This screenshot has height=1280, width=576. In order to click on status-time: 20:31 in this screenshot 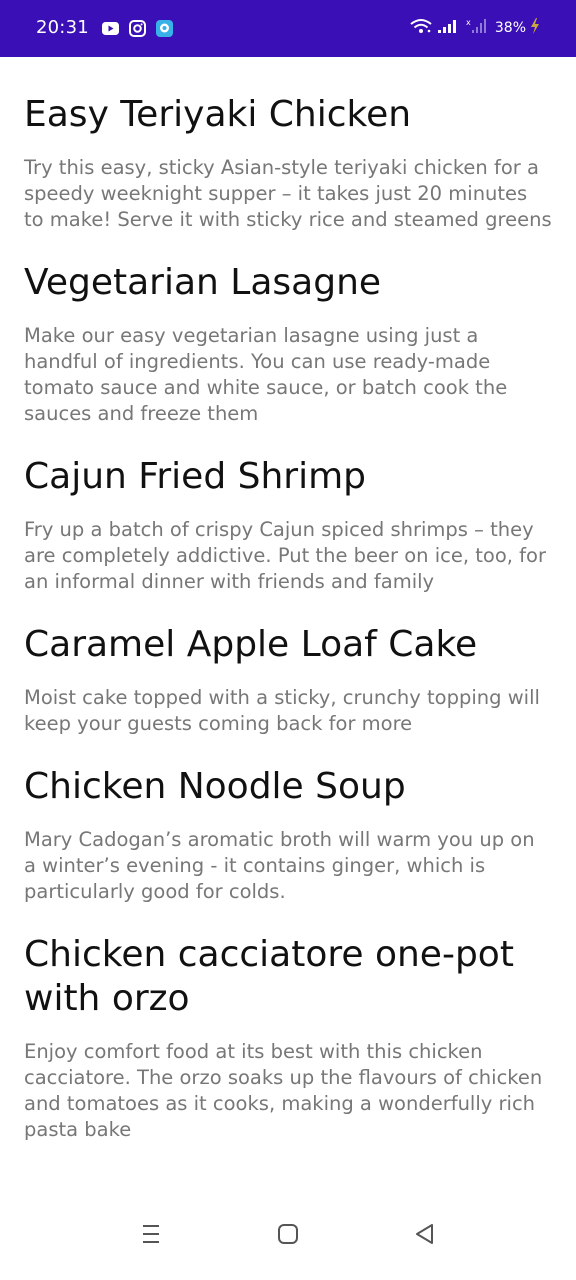, I will do `click(62, 27)`.